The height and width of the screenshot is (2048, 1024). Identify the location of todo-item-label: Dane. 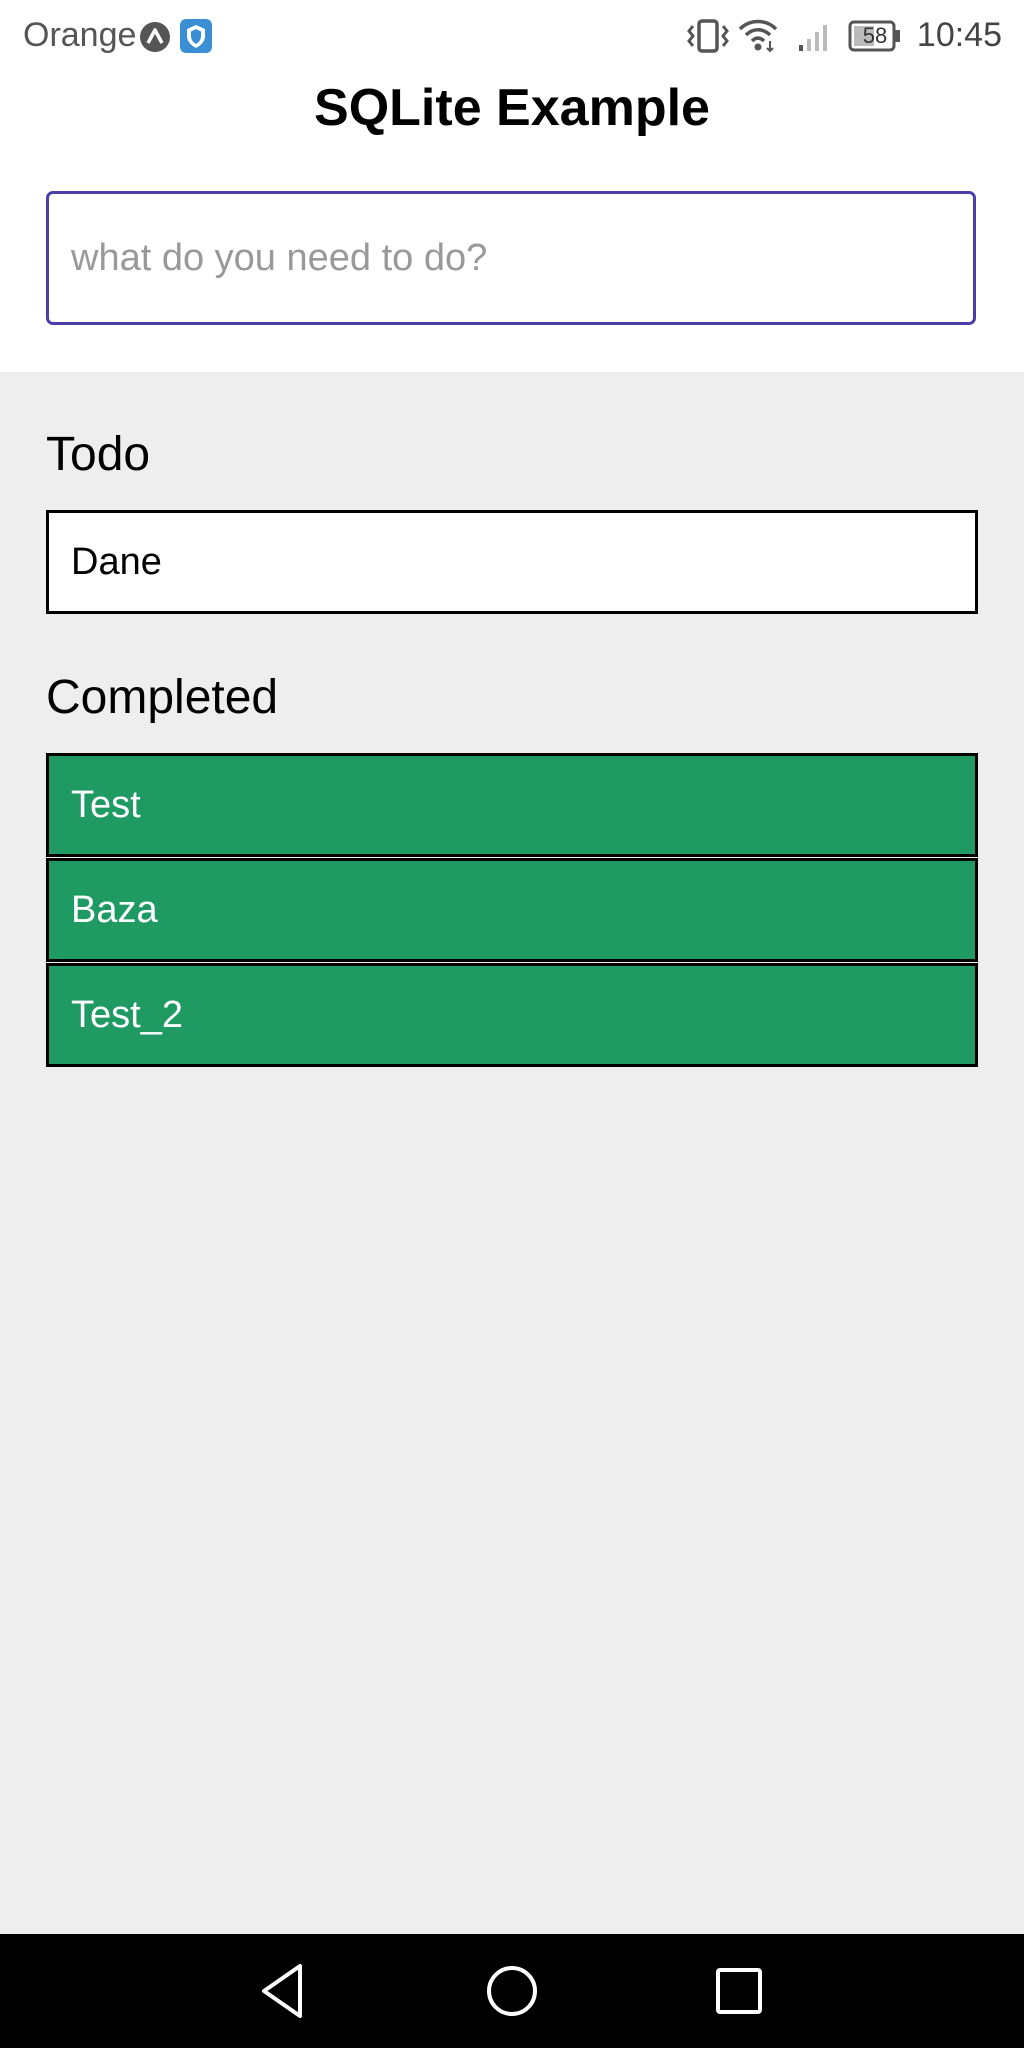
(116, 562).